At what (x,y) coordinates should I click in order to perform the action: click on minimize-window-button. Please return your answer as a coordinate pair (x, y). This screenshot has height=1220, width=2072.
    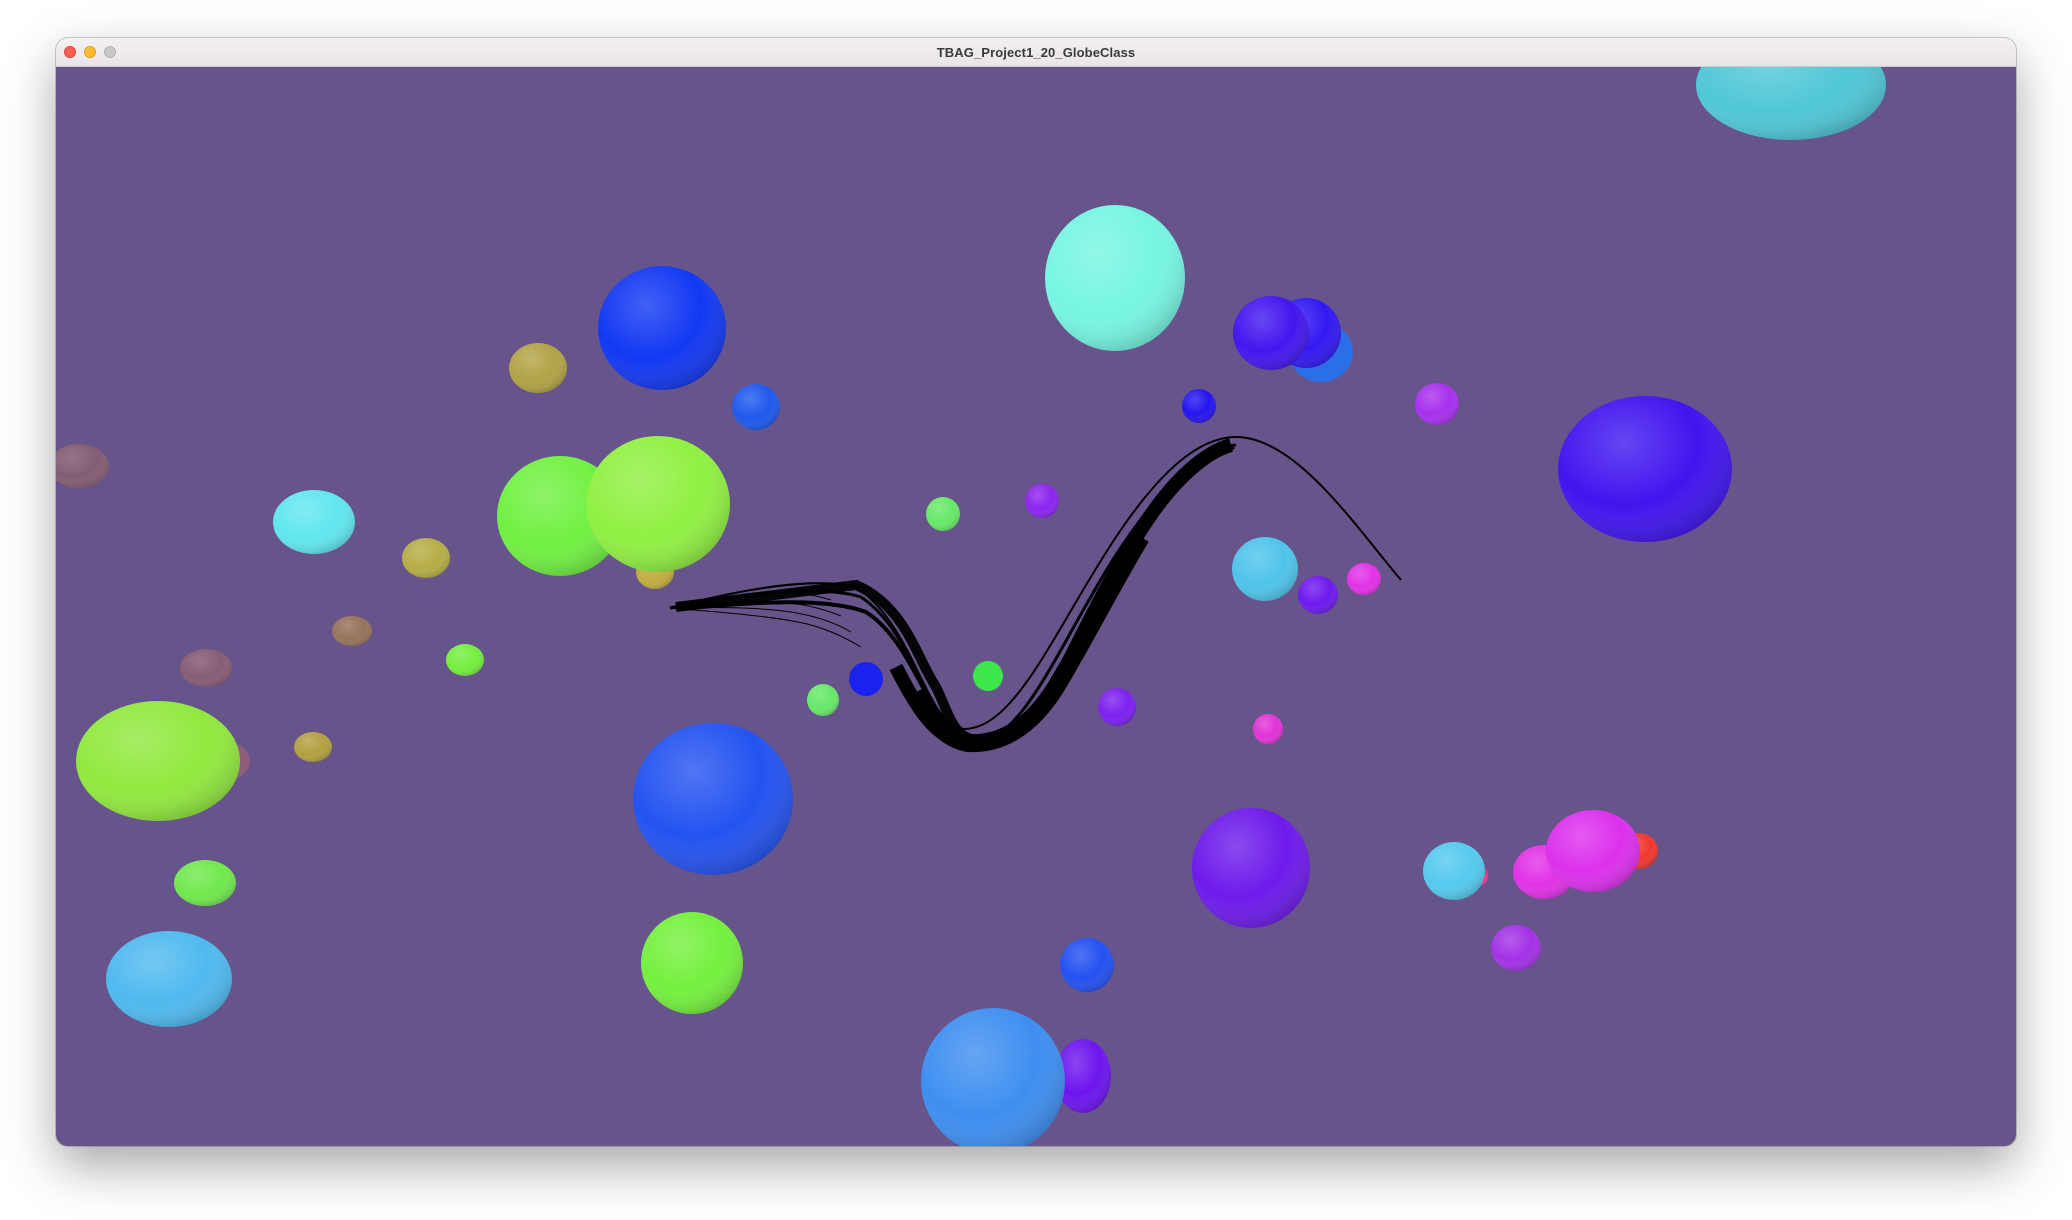
    Looking at the image, I should click on (90, 52).